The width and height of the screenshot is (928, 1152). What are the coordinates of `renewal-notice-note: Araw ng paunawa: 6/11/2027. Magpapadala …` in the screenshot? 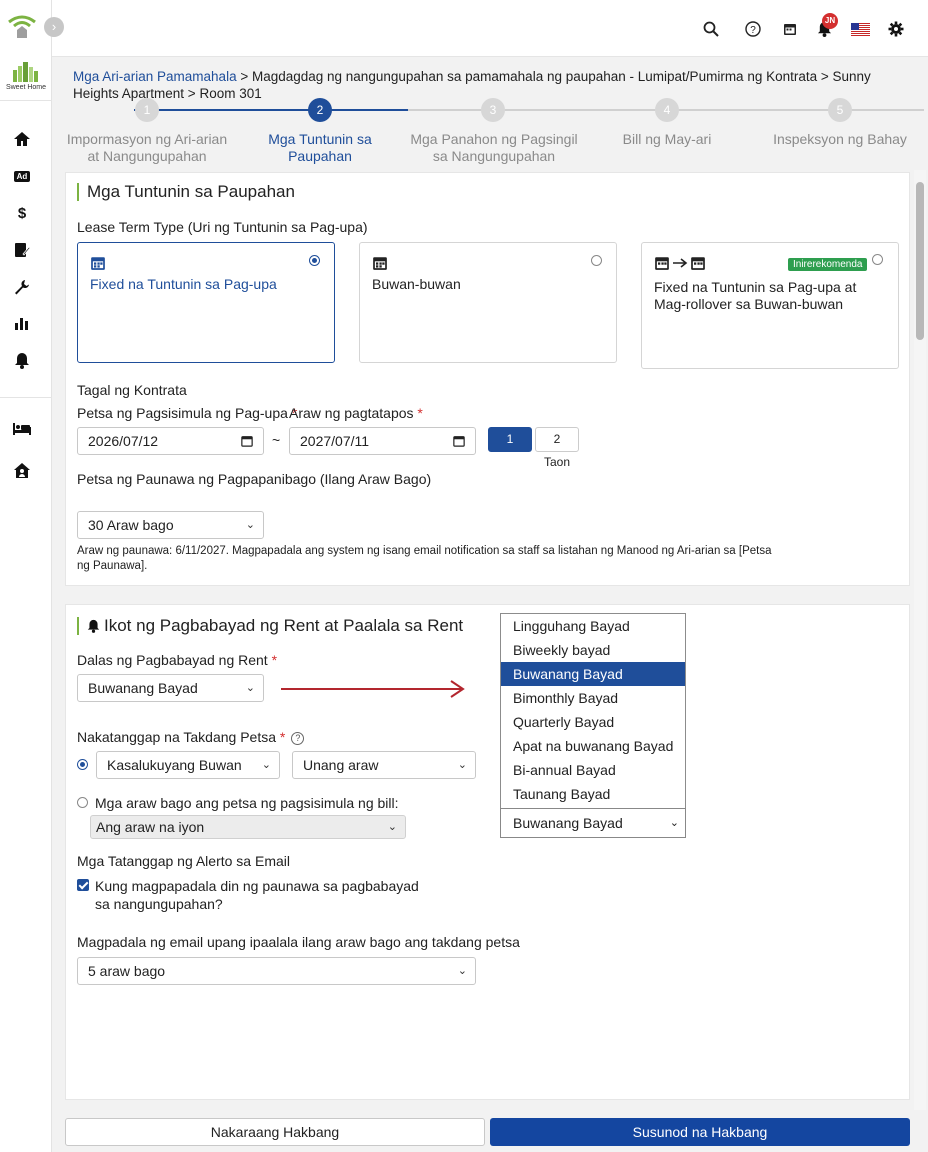 It's located at (424, 558).